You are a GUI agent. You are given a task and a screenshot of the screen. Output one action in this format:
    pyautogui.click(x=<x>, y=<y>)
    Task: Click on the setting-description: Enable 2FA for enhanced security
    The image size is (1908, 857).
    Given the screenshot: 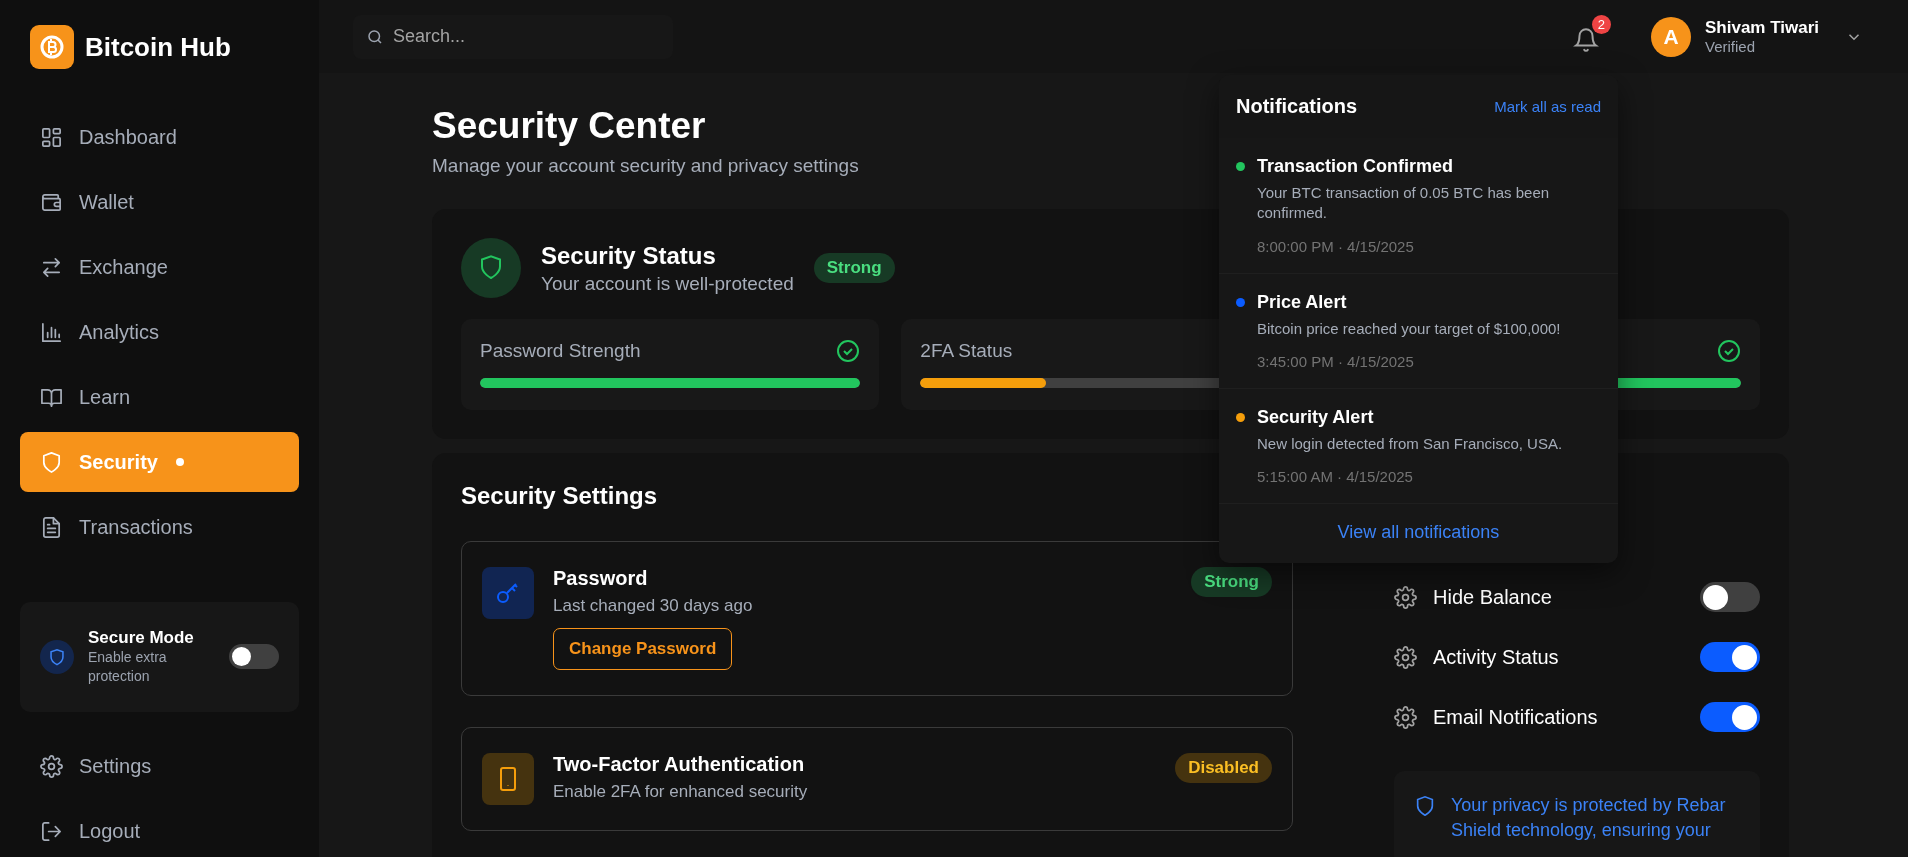 What is the action you would take?
    pyautogui.click(x=681, y=792)
    